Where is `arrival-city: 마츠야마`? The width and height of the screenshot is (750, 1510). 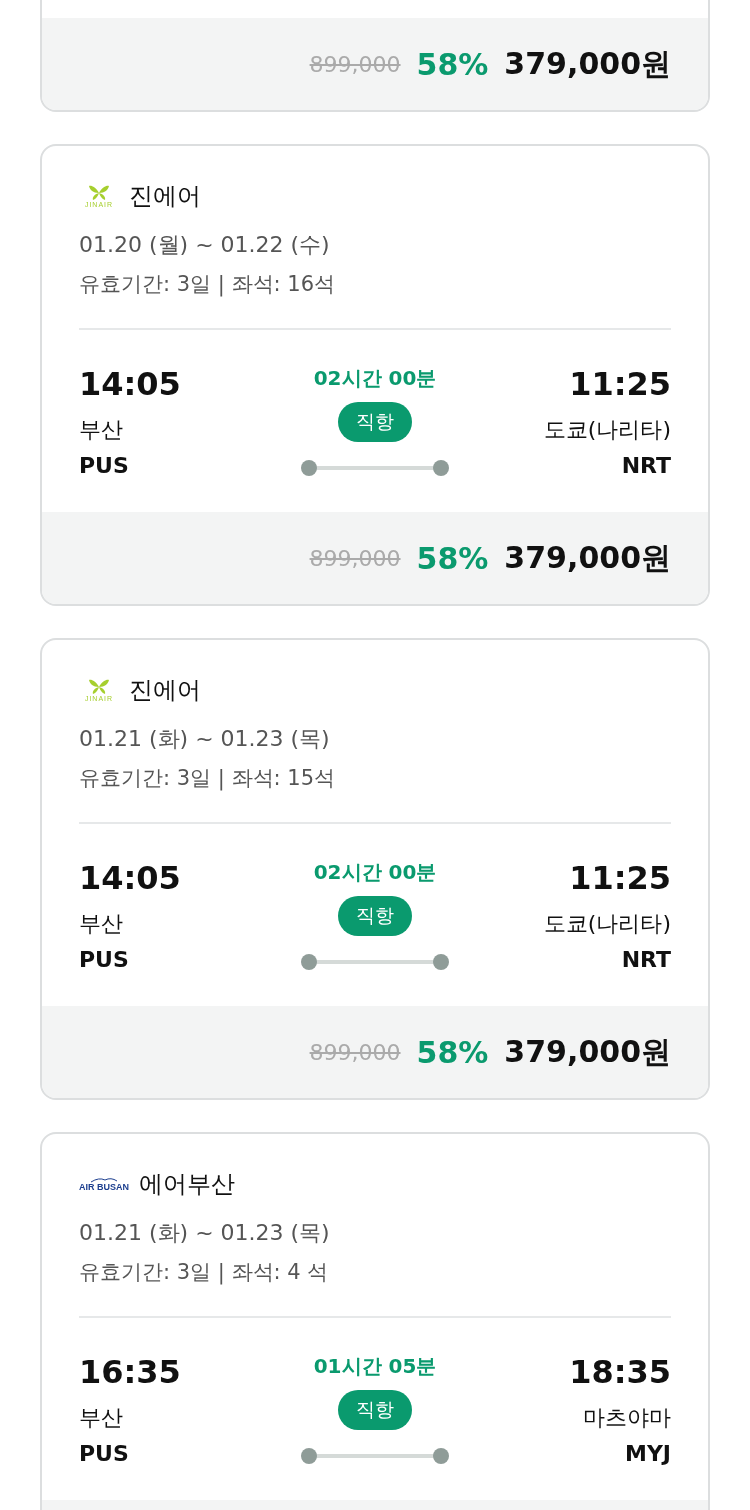
arrival-city: 마츠야마 is located at coordinates (627, 1418).